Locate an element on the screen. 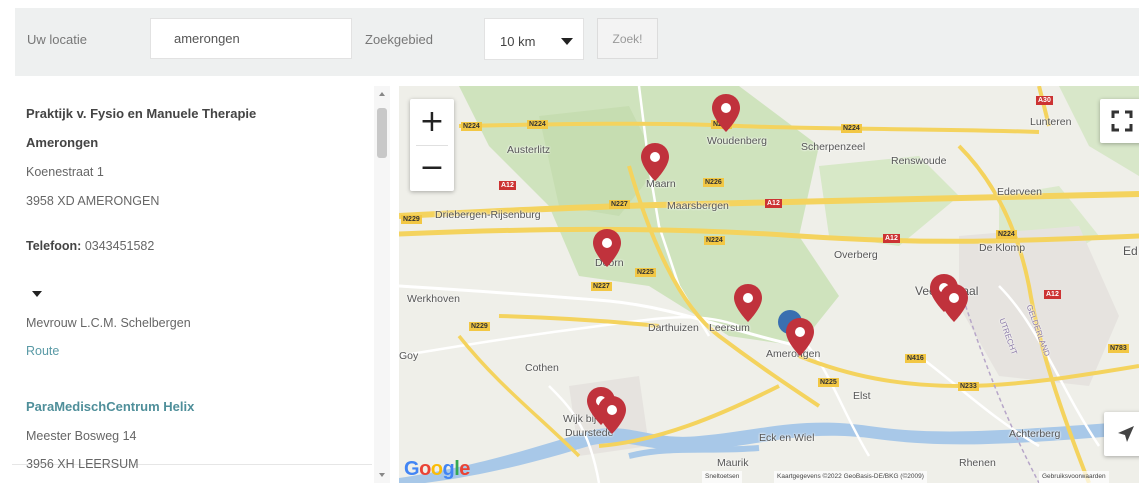 Image resolution: width=1139 pixels, height=483 pixels. phone-number: 0343451582 is located at coordinates (119, 246).